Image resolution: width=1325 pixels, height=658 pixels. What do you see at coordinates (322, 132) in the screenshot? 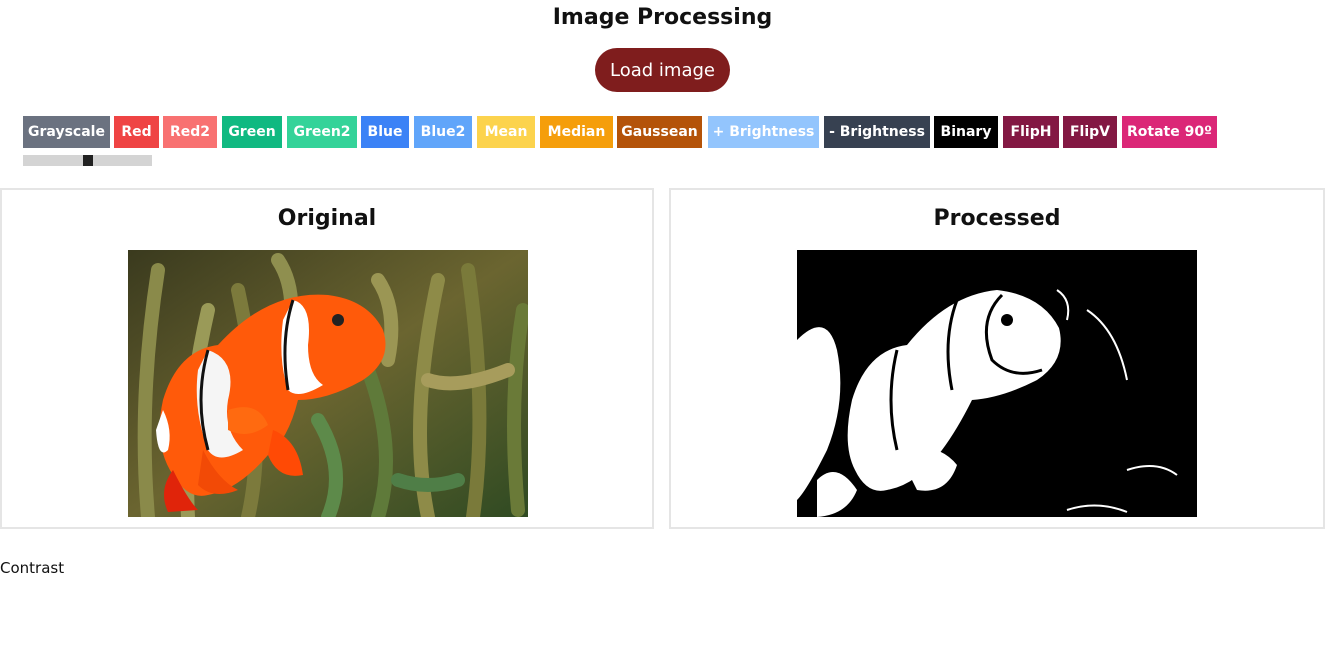
I see `green2-button: Green2` at bounding box center [322, 132].